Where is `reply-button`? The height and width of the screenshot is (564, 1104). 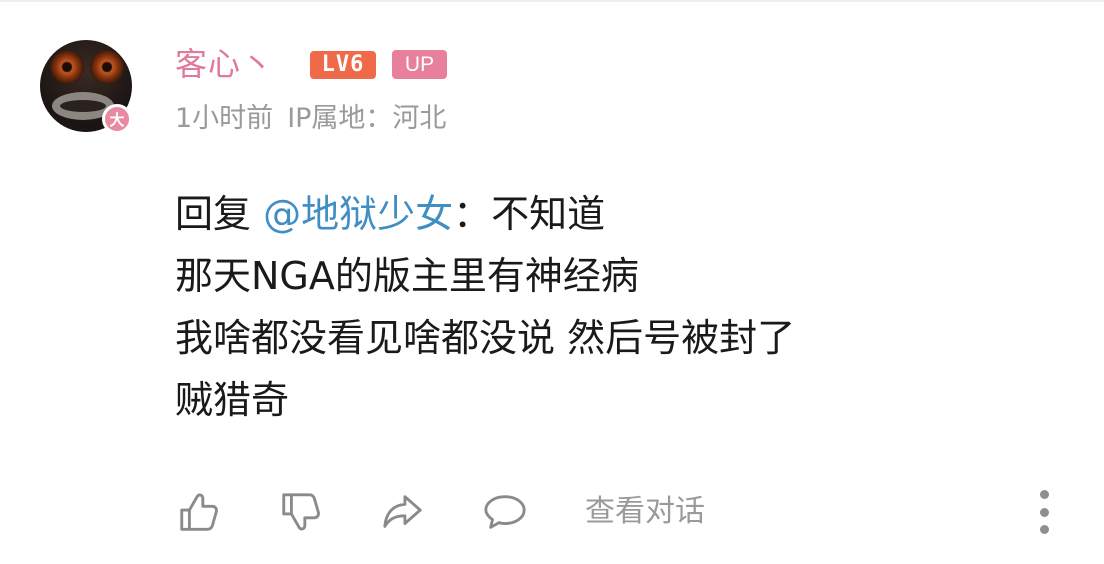
reply-button is located at coordinates (505, 512).